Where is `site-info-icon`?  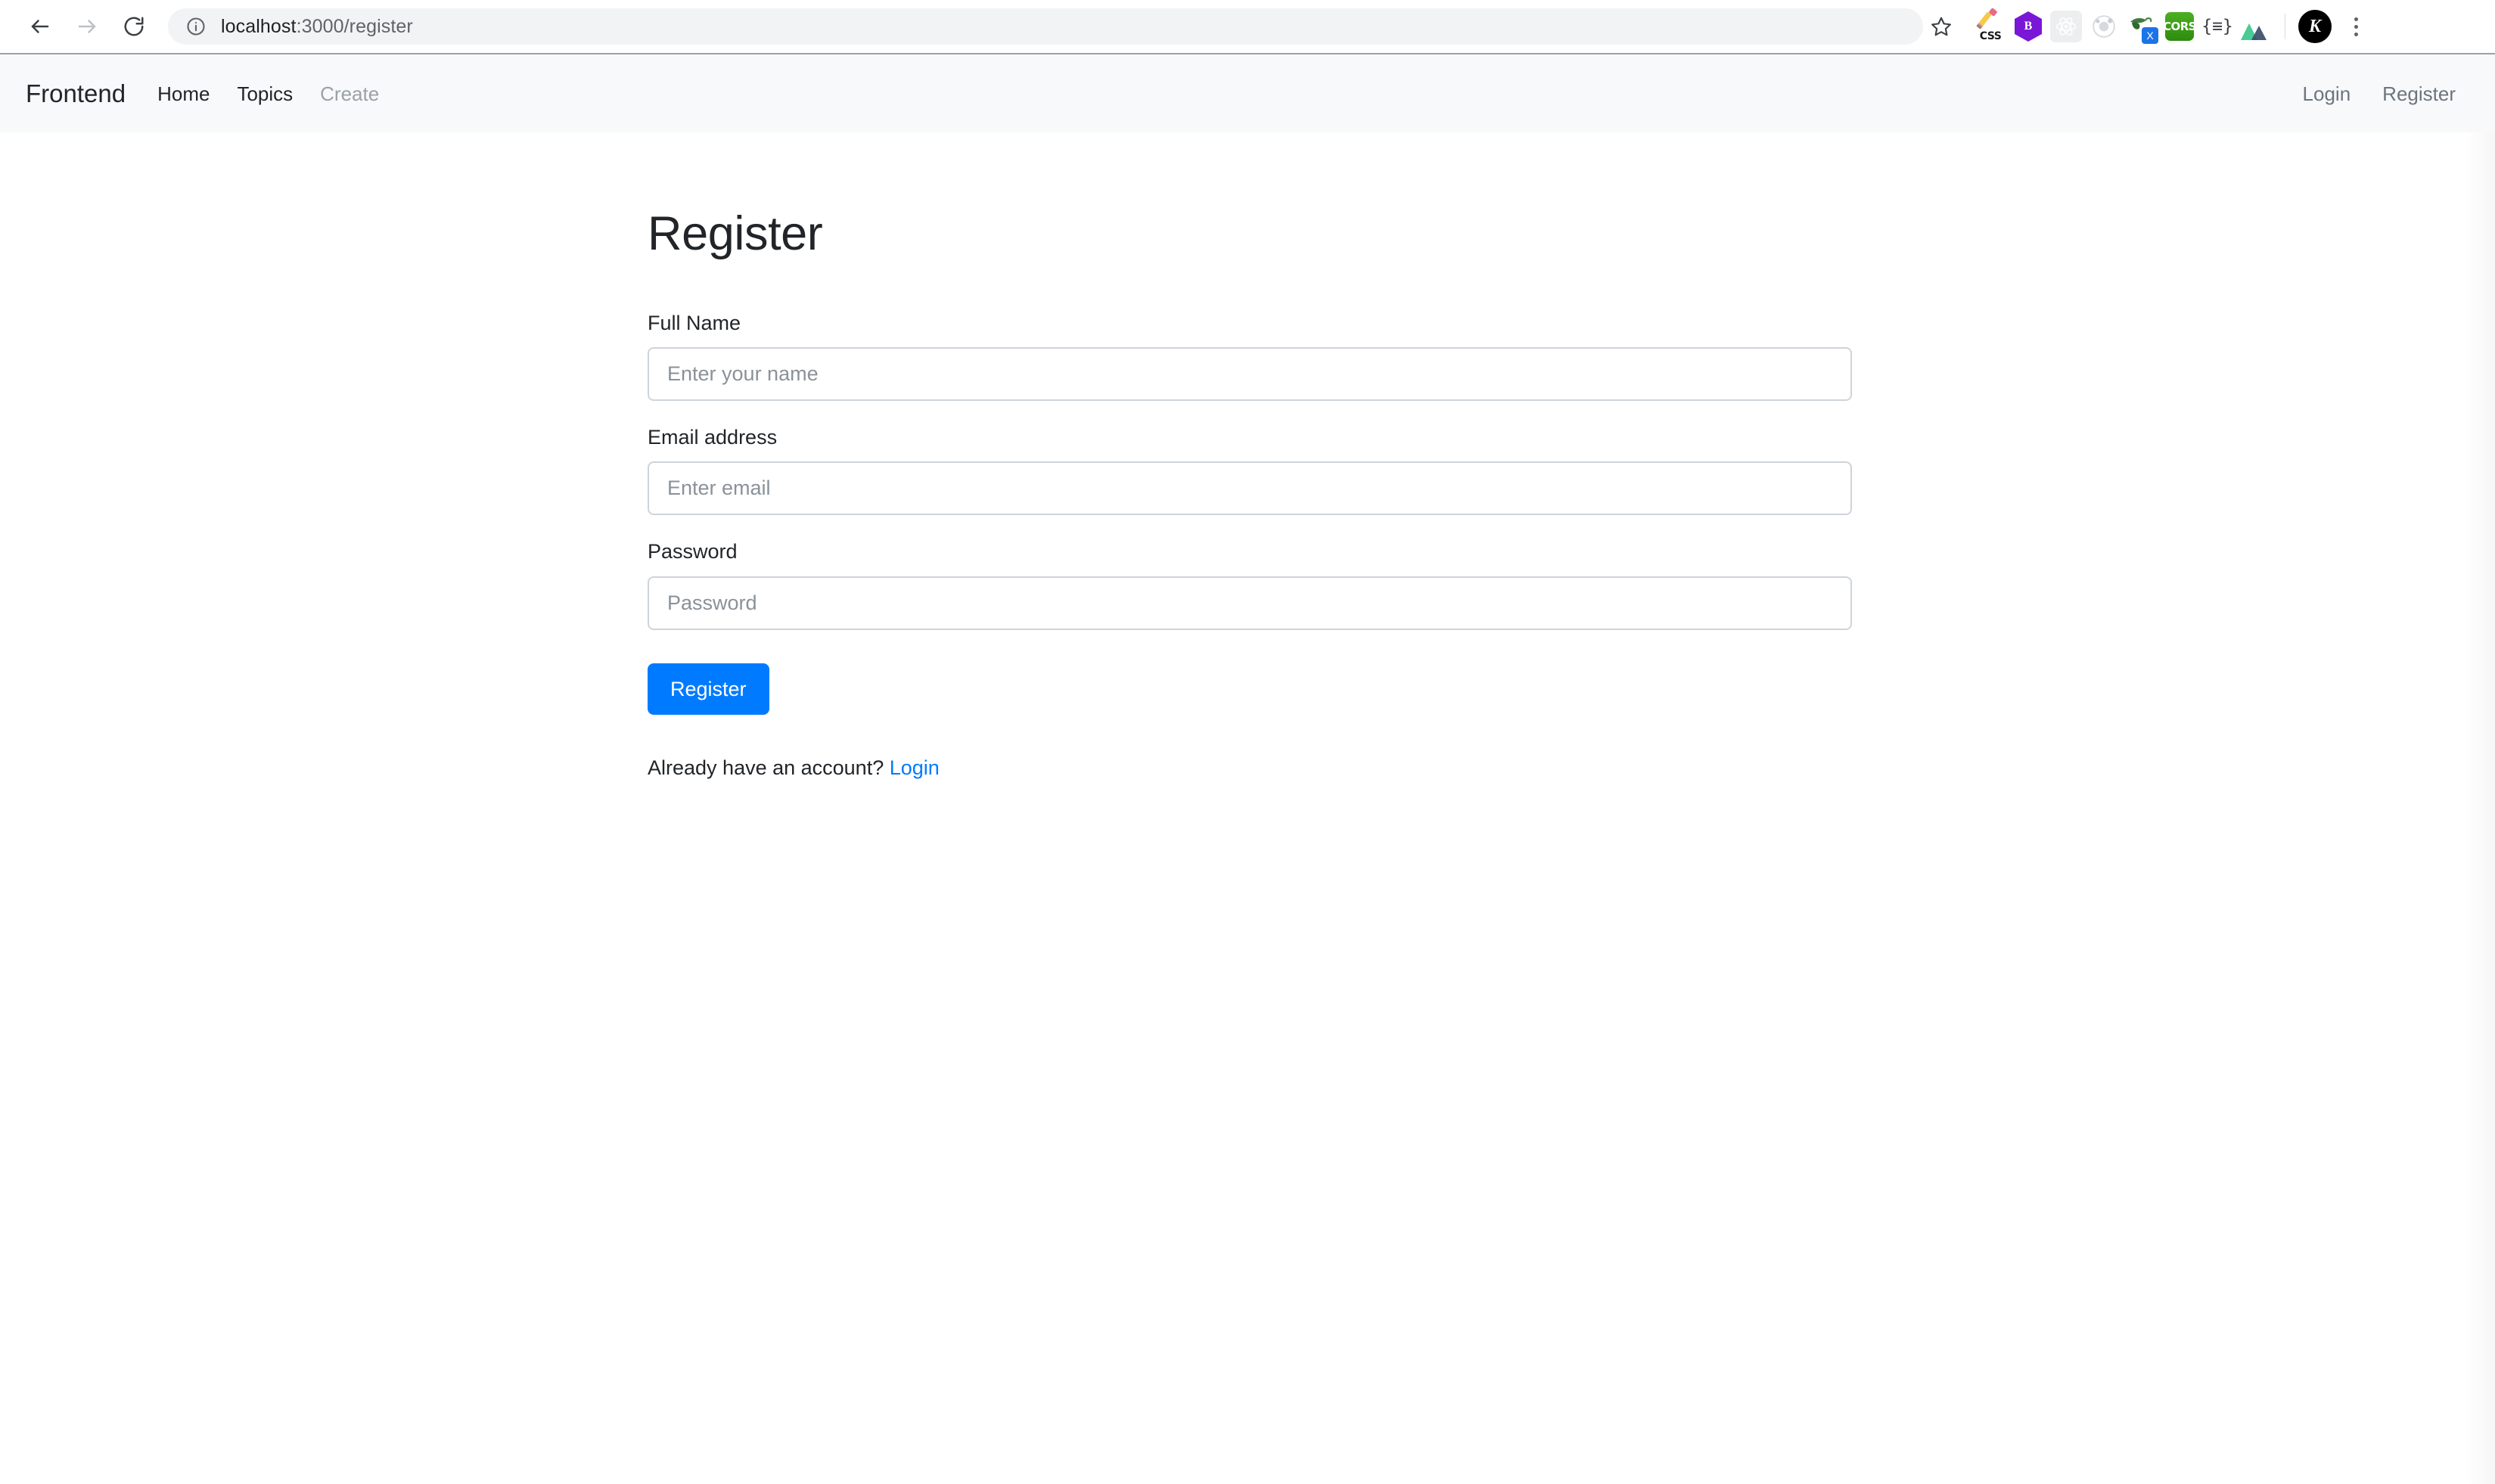
site-info-icon is located at coordinates (196, 26).